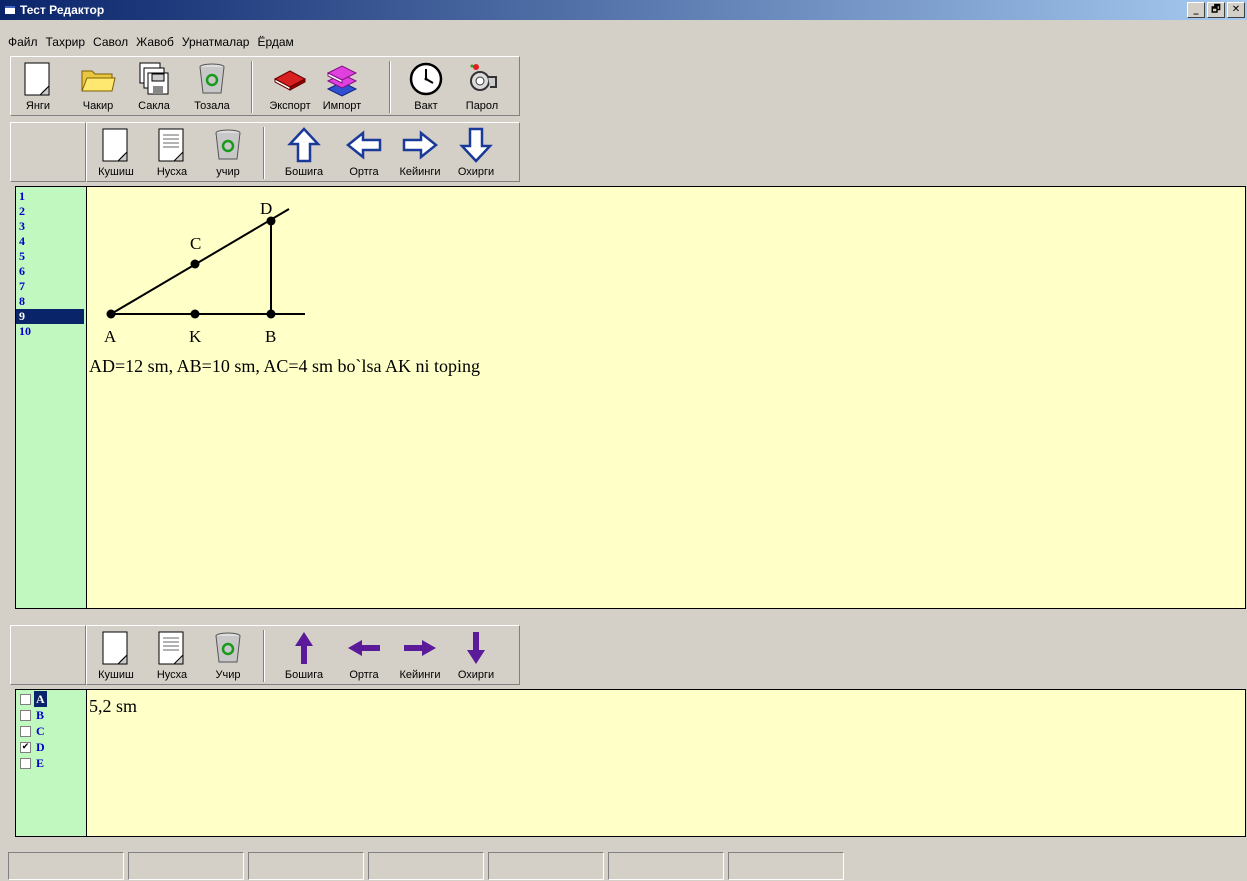  I want to click on option-checkbox-checked: ✔, so click(25, 747).